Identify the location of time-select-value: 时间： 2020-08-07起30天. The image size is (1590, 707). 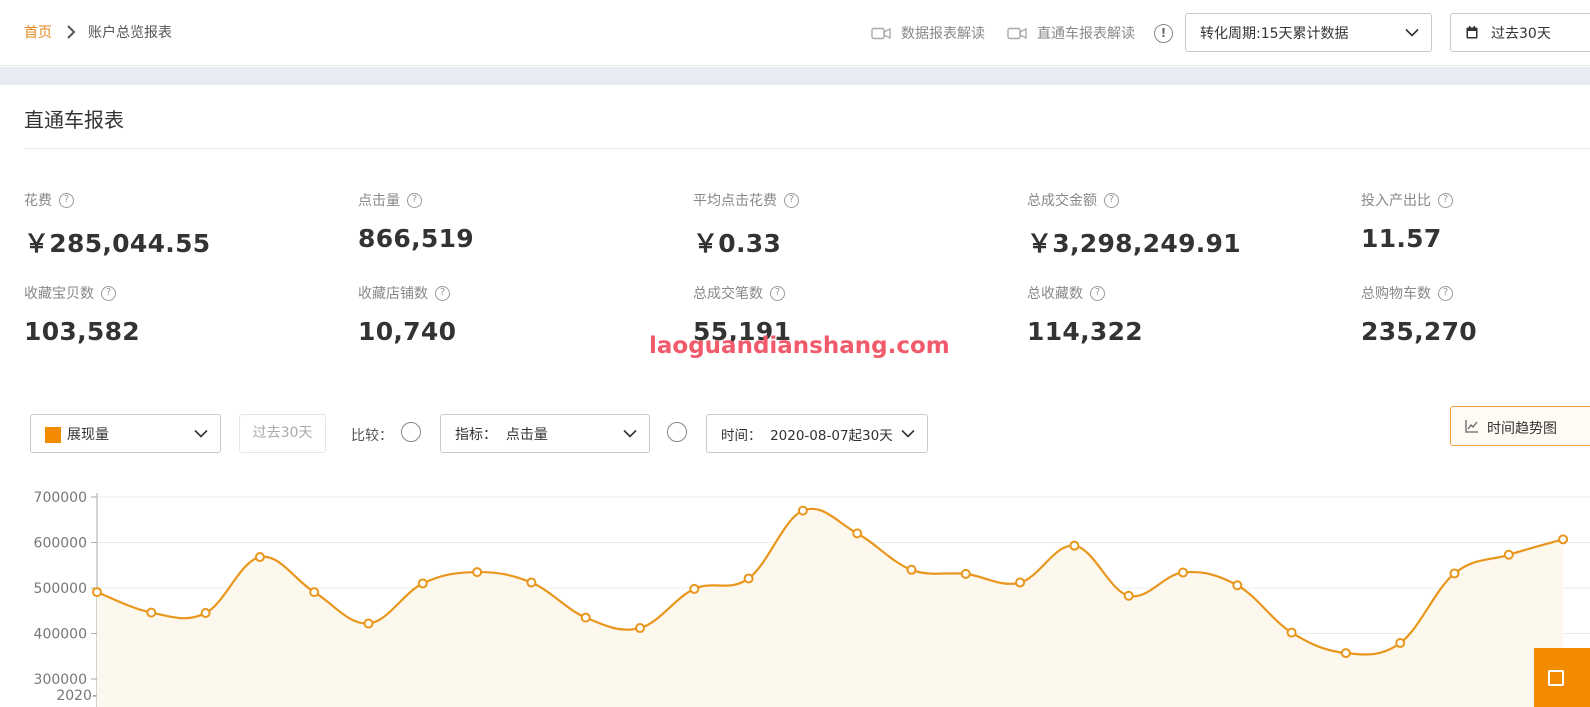
(807, 435).